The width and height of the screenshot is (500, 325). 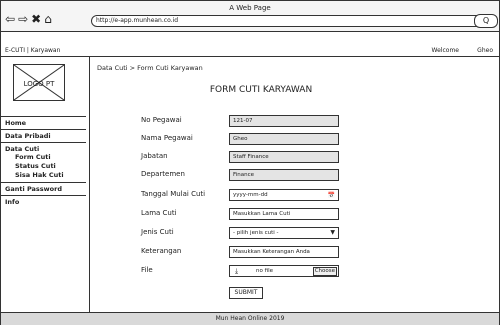 What do you see at coordinates (284, 195) in the screenshot?
I see `tanggal-mulai-input: yyyy-mm-dd 📅` at bounding box center [284, 195].